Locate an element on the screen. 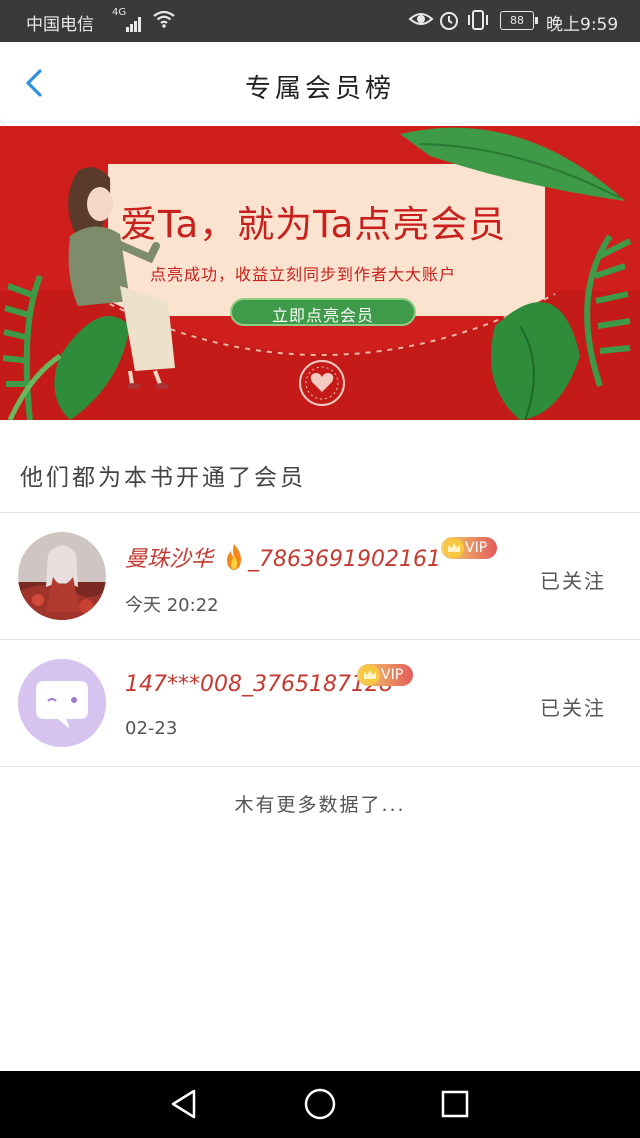 The width and height of the screenshot is (640, 1138). section-title: 他们都为本书开通了会员 is located at coordinates (163, 478).